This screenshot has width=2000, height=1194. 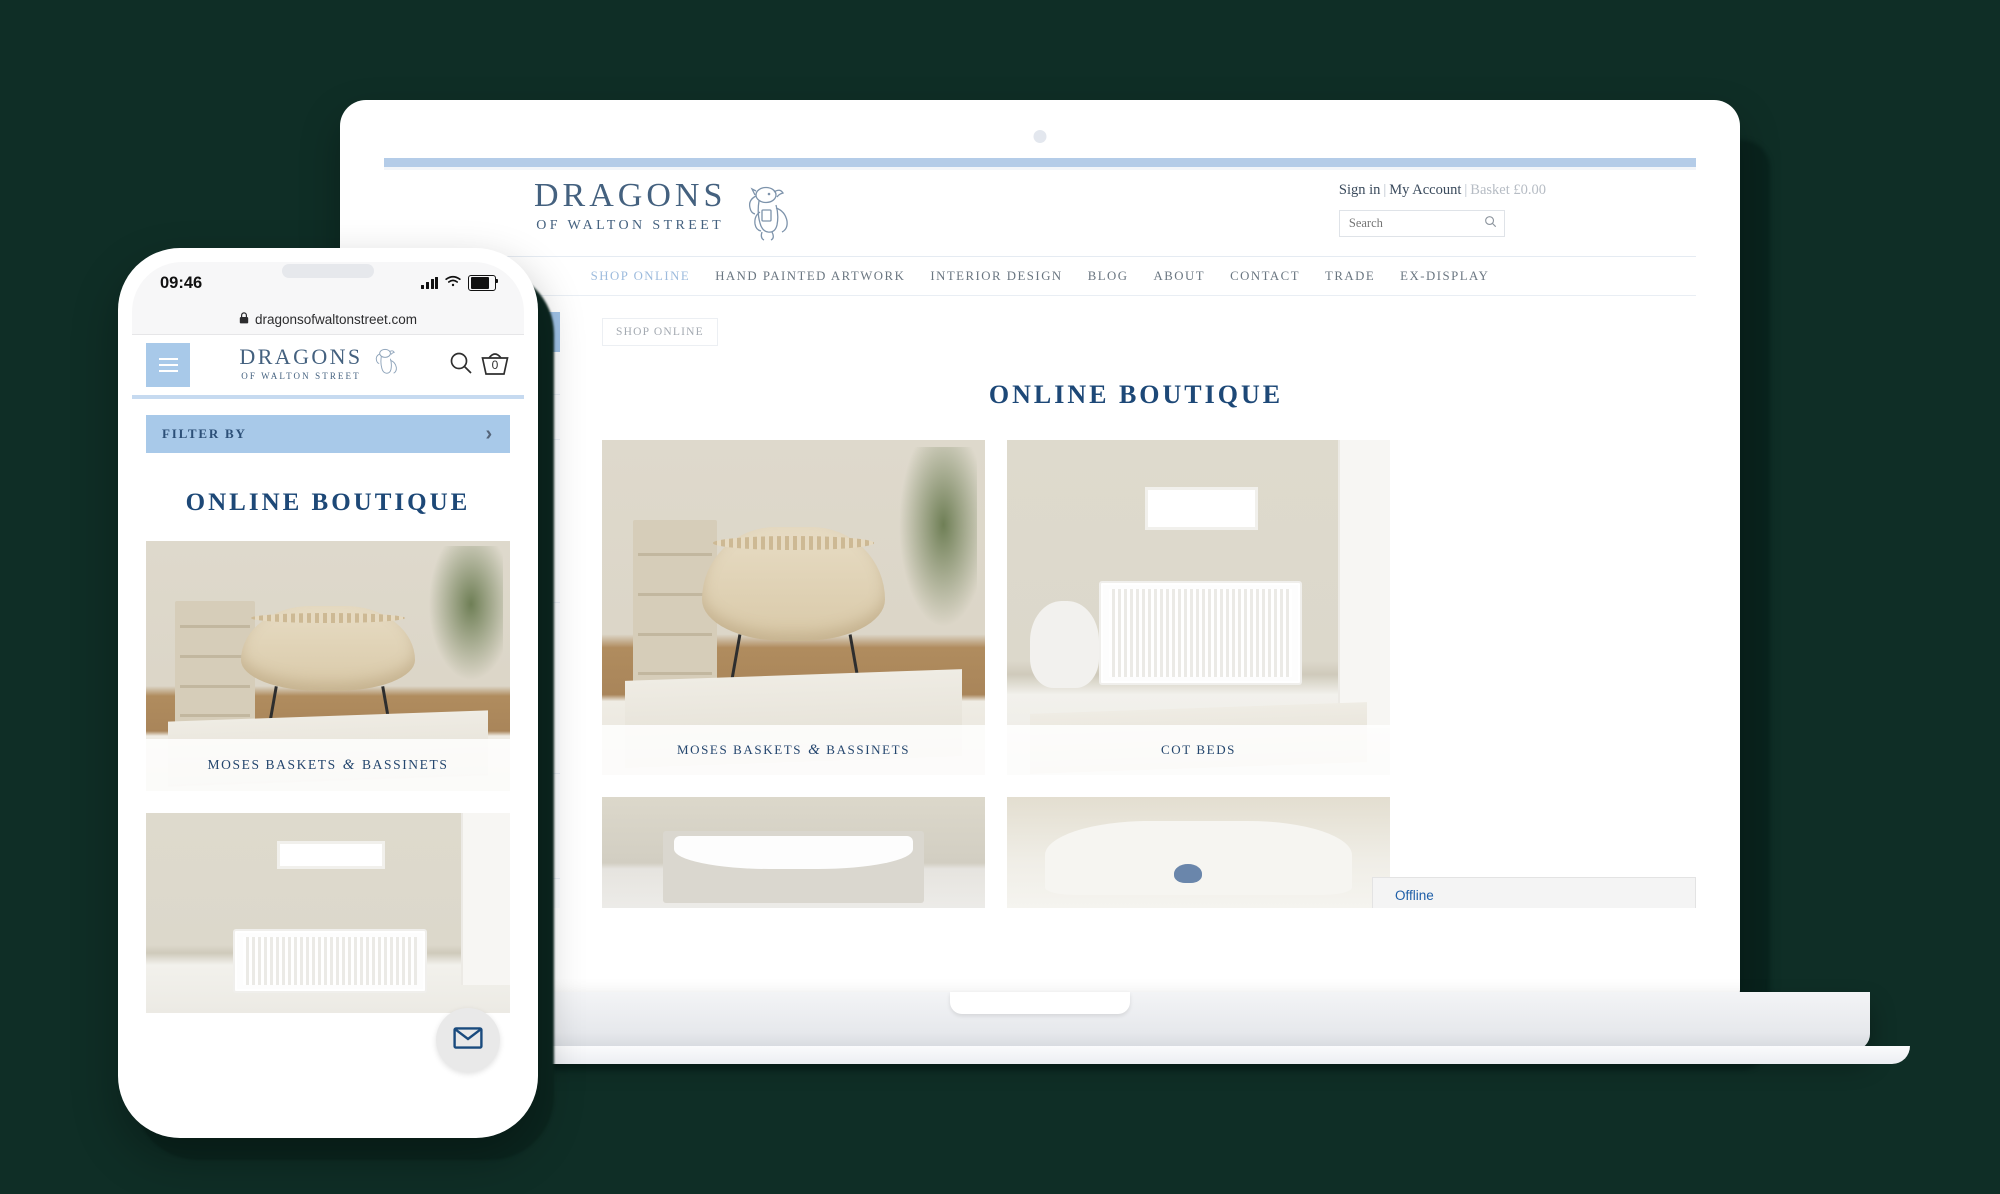 I want to click on product-card-moses-baskets: MOSES BASKETS & BASSINETS, so click(x=793, y=607).